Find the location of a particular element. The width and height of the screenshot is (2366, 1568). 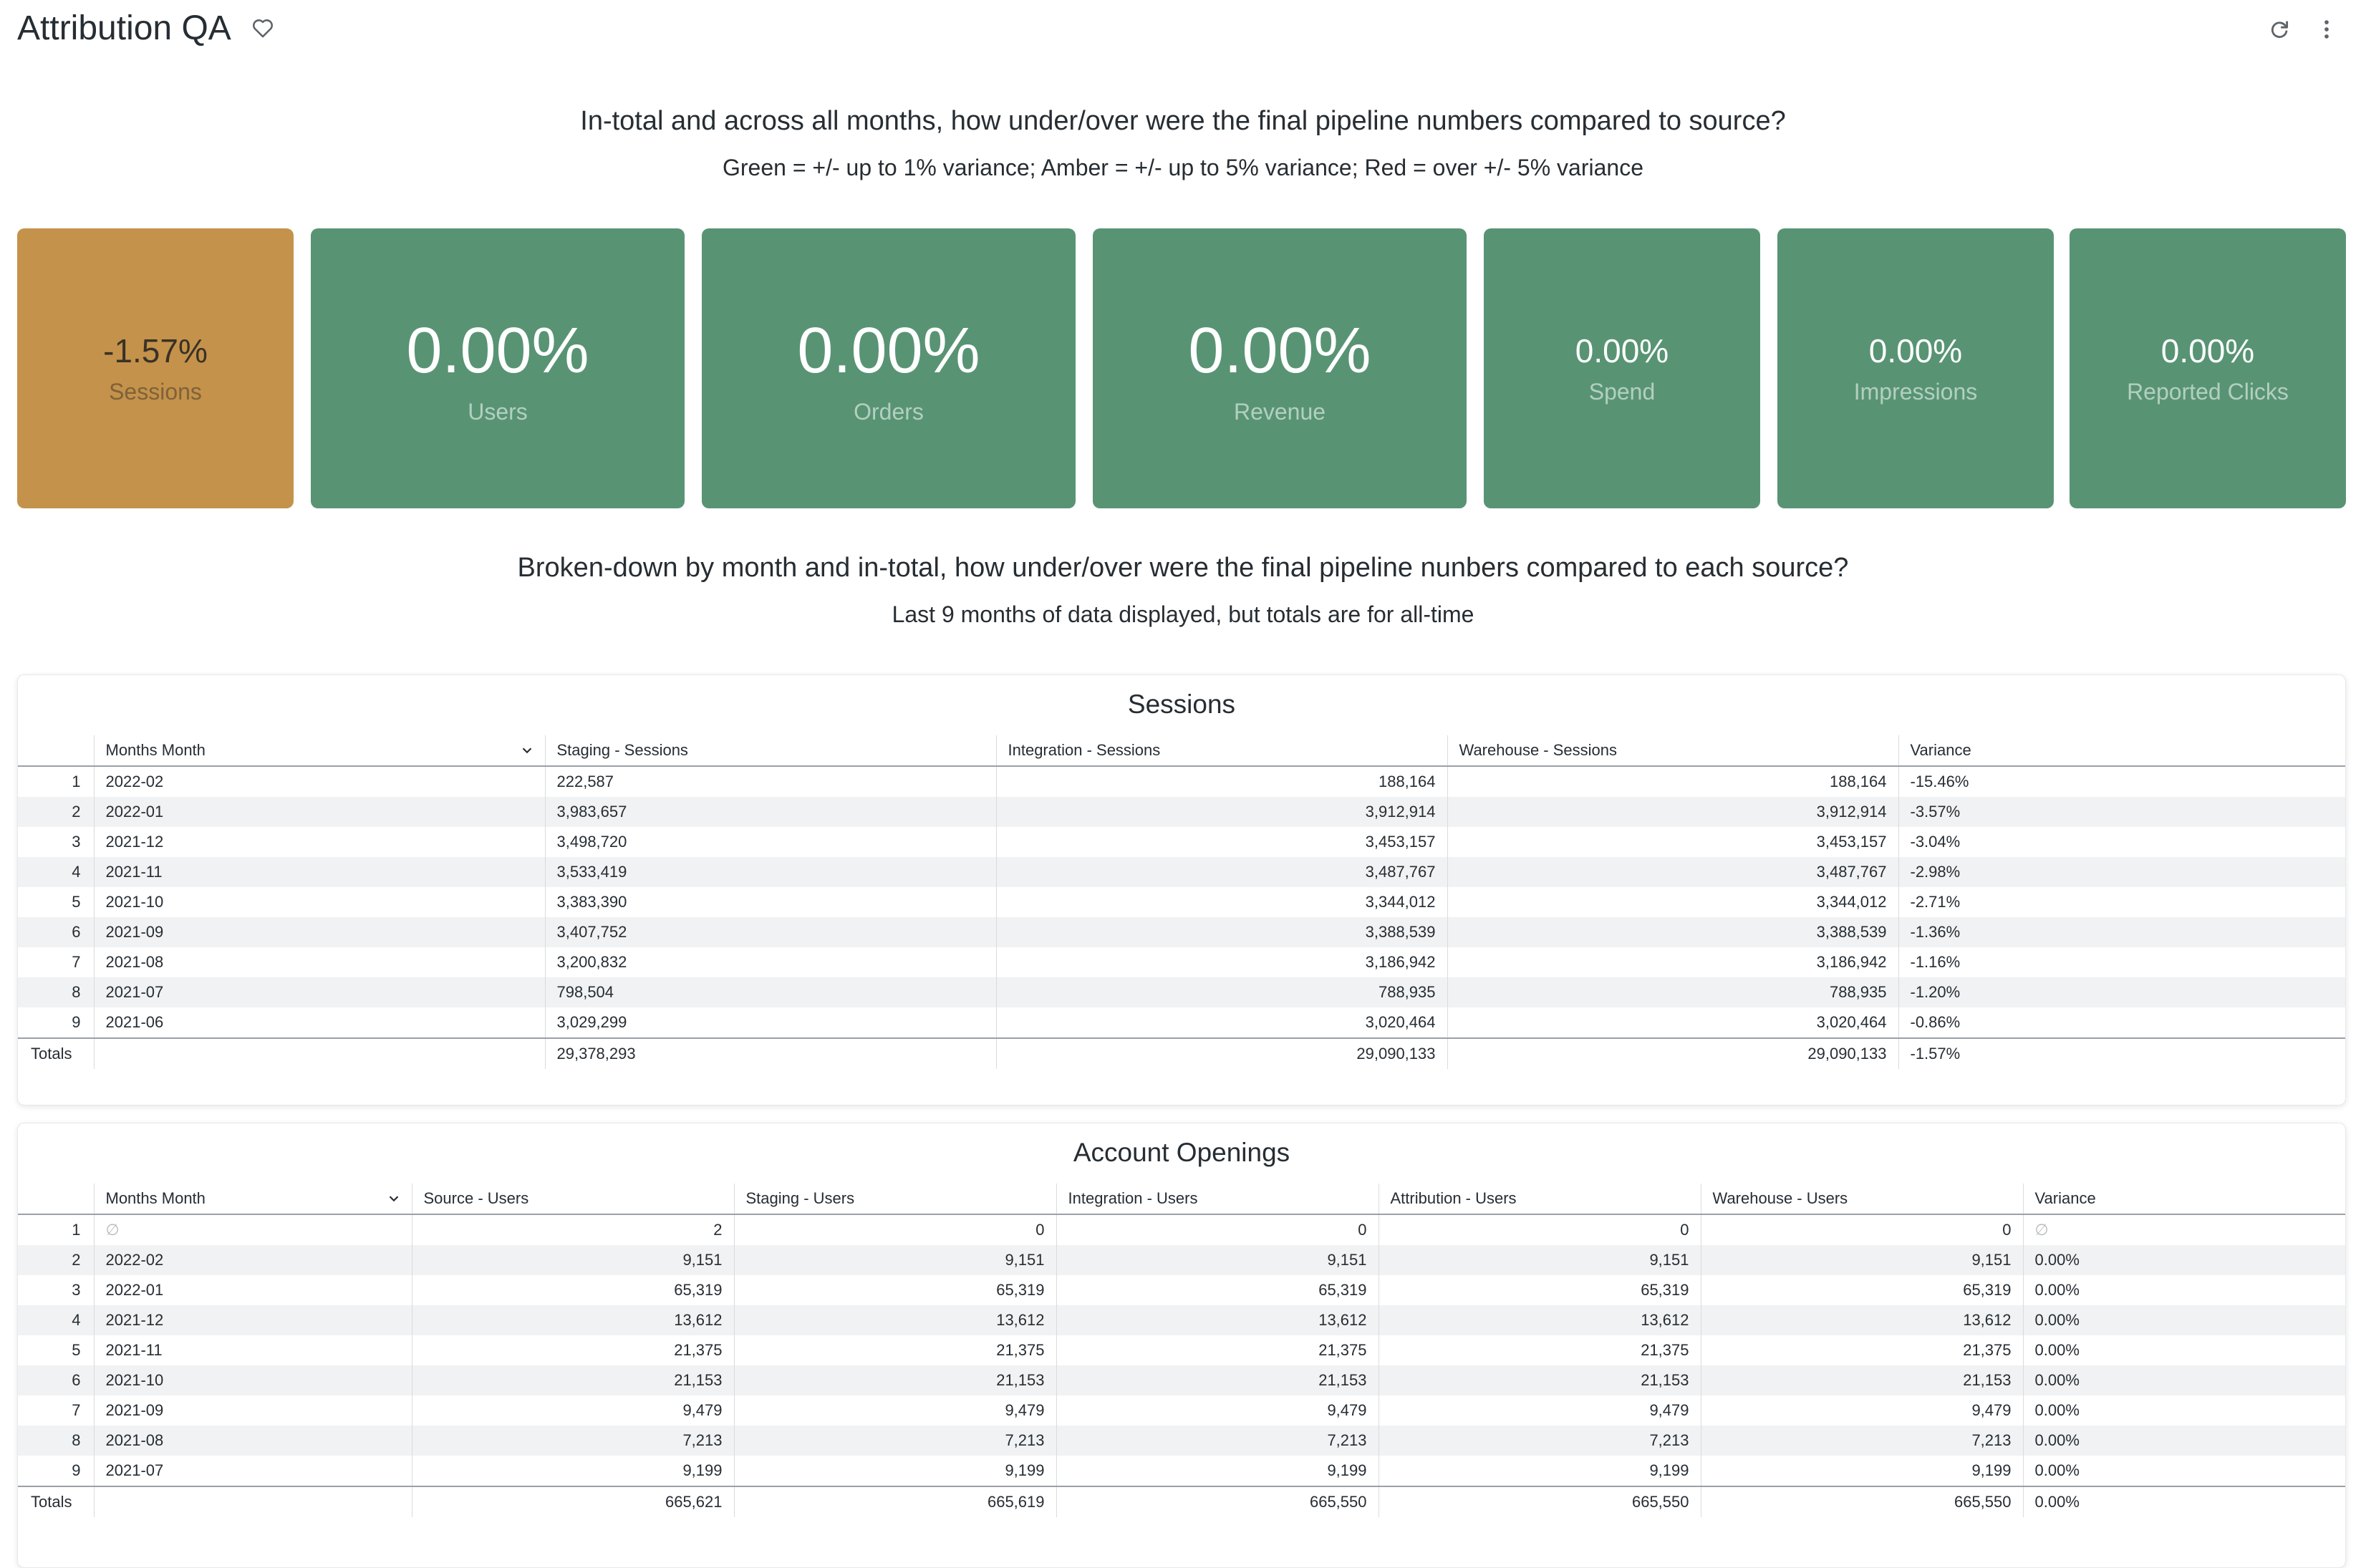

table-cell: -0.86% is located at coordinates (2121, 1022).